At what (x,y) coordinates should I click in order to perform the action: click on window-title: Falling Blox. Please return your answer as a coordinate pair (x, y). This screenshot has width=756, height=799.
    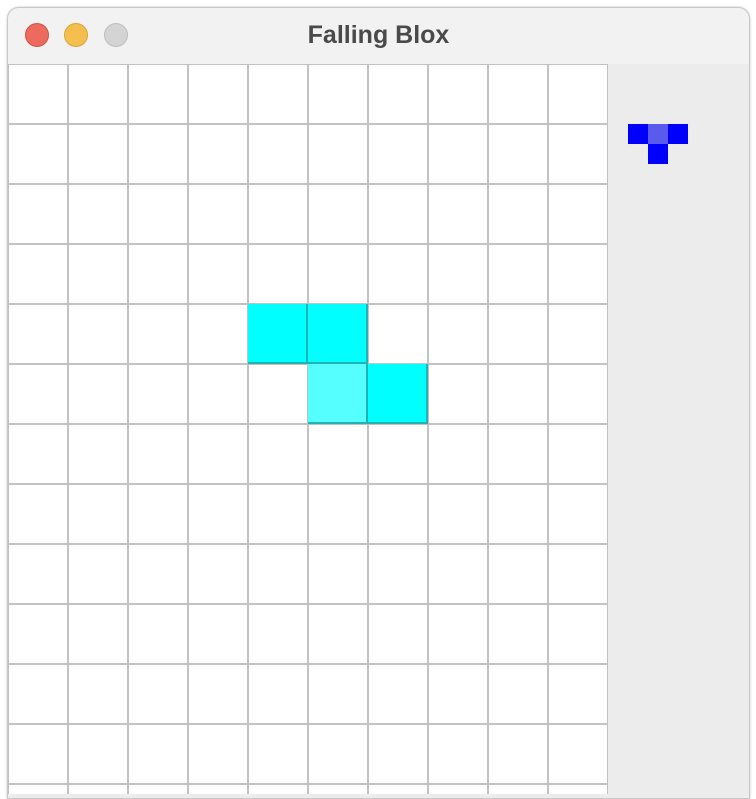
    Looking at the image, I should click on (378, 35).